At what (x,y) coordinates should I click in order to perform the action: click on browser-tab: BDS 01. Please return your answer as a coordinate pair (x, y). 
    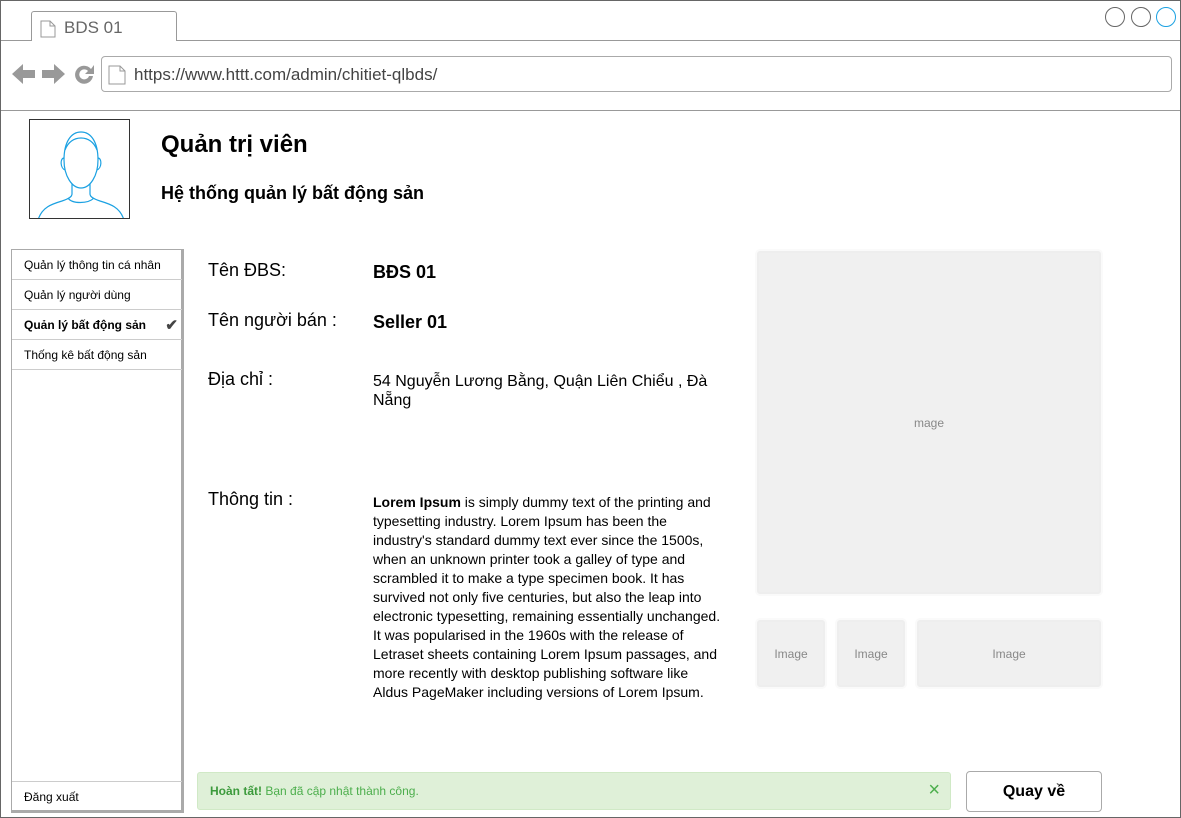
    Looking at the image, I should click on (104, 26).